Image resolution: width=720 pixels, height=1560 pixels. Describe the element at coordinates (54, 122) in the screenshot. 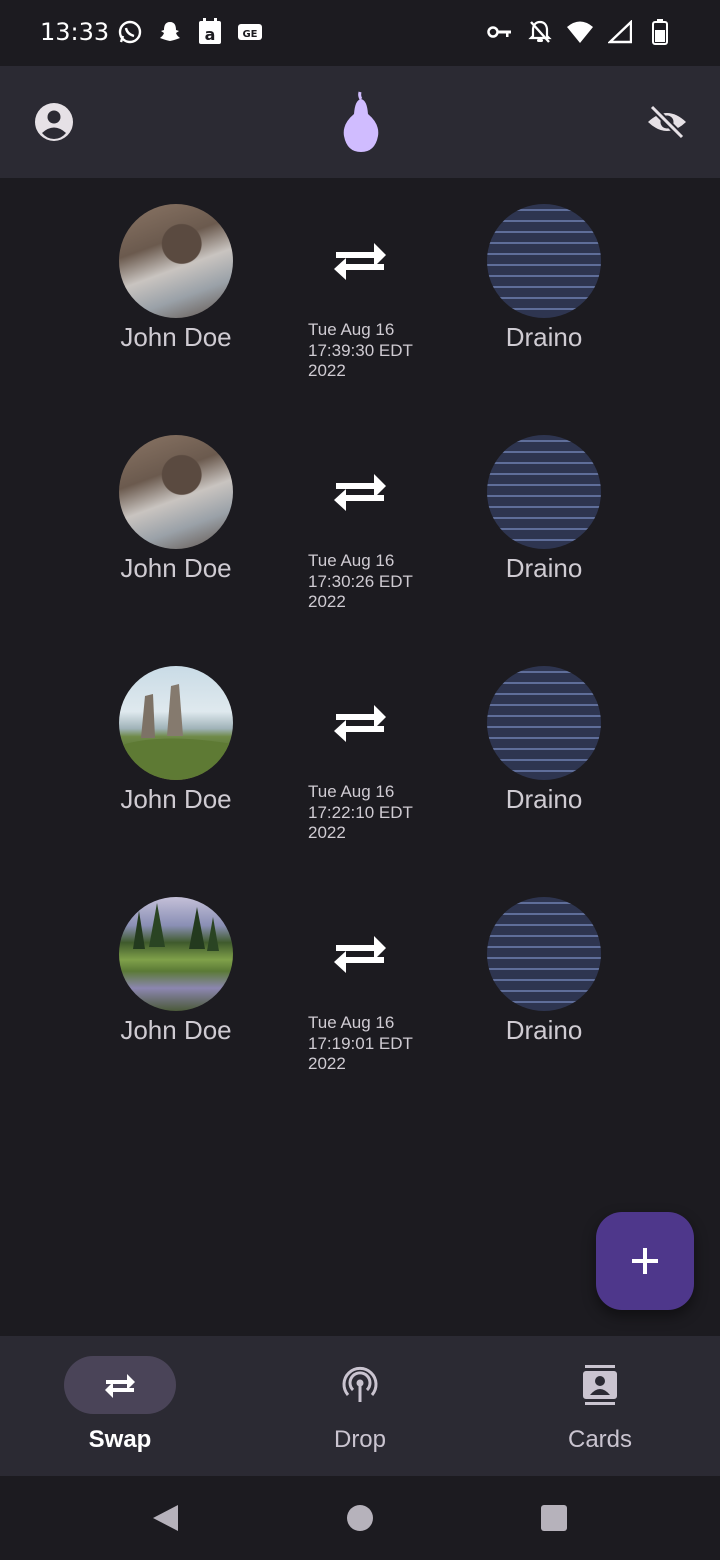

I see `account-circle-icon` at that location.